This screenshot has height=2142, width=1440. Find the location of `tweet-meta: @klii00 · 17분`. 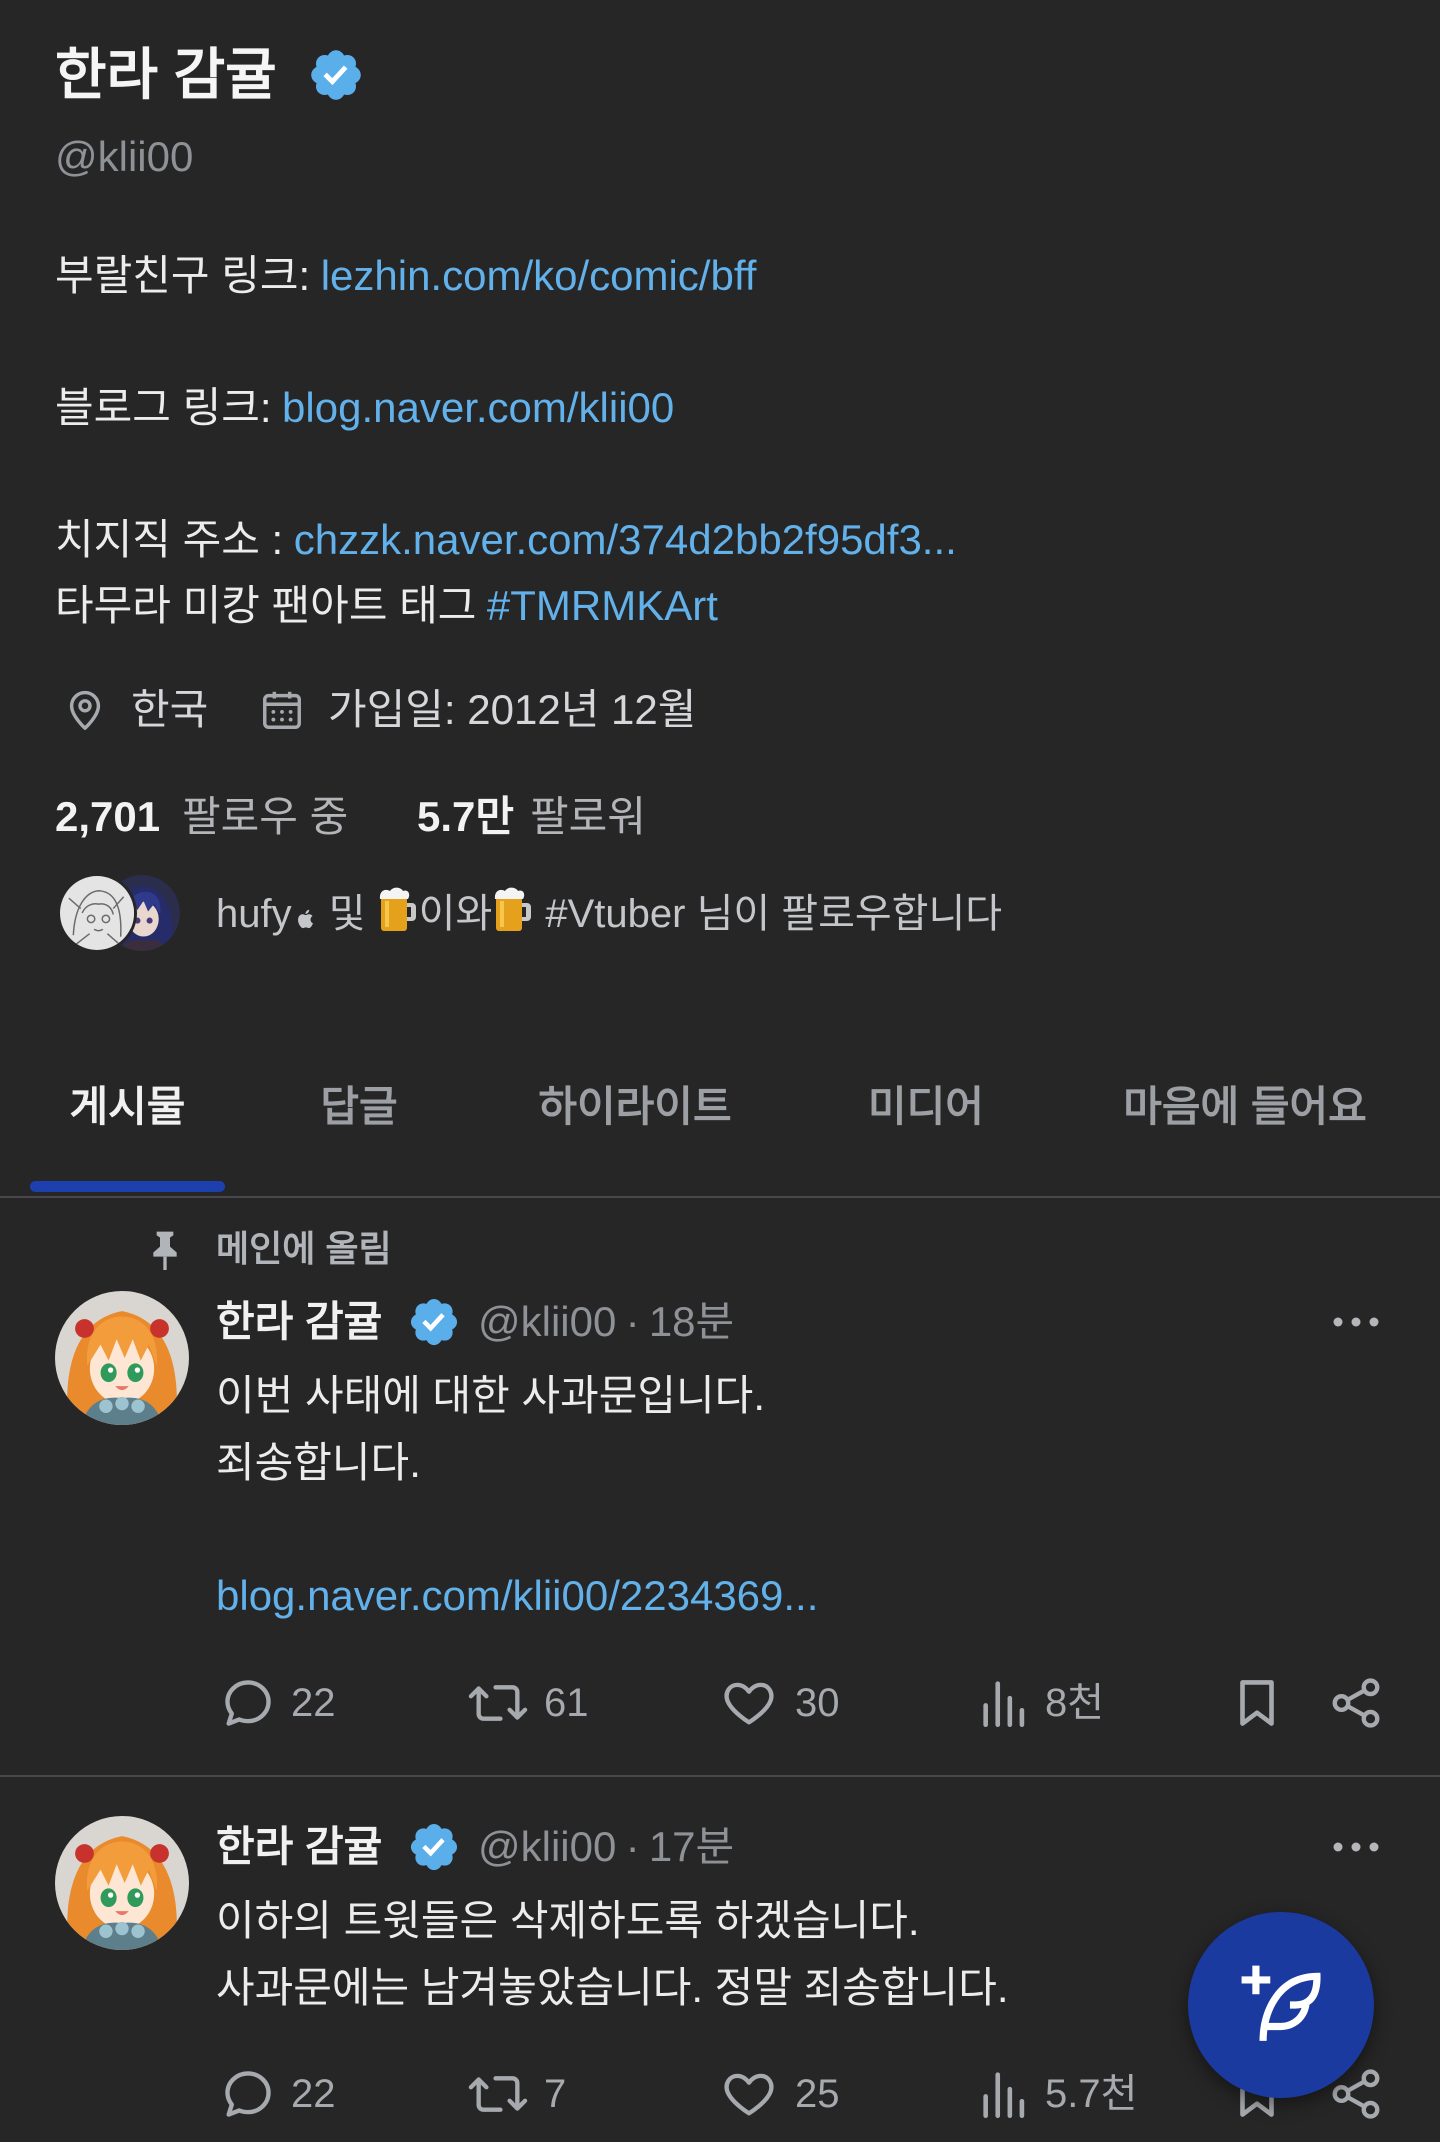

tweet-meta: @klii00 · 17분 is located at coordinates (606, 1847).